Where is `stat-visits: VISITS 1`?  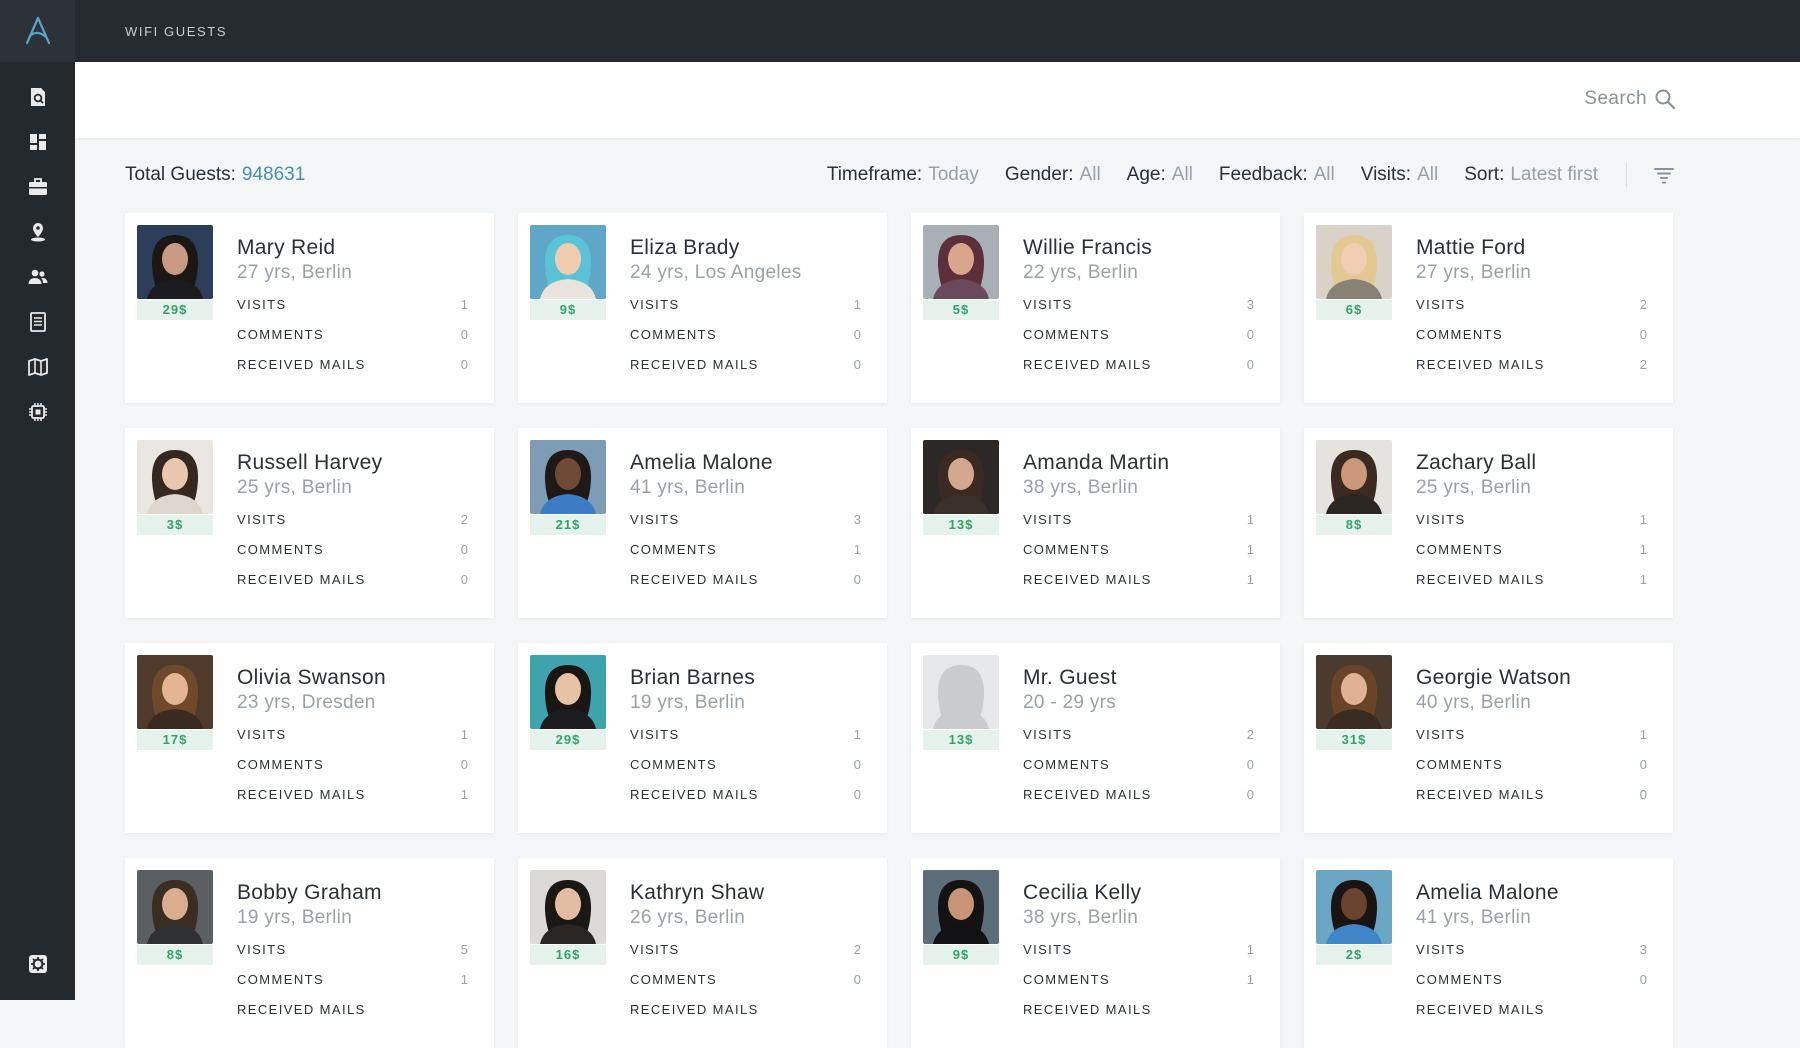
stat-visits: VISITS 1 is located at coordinates (1138, 949).